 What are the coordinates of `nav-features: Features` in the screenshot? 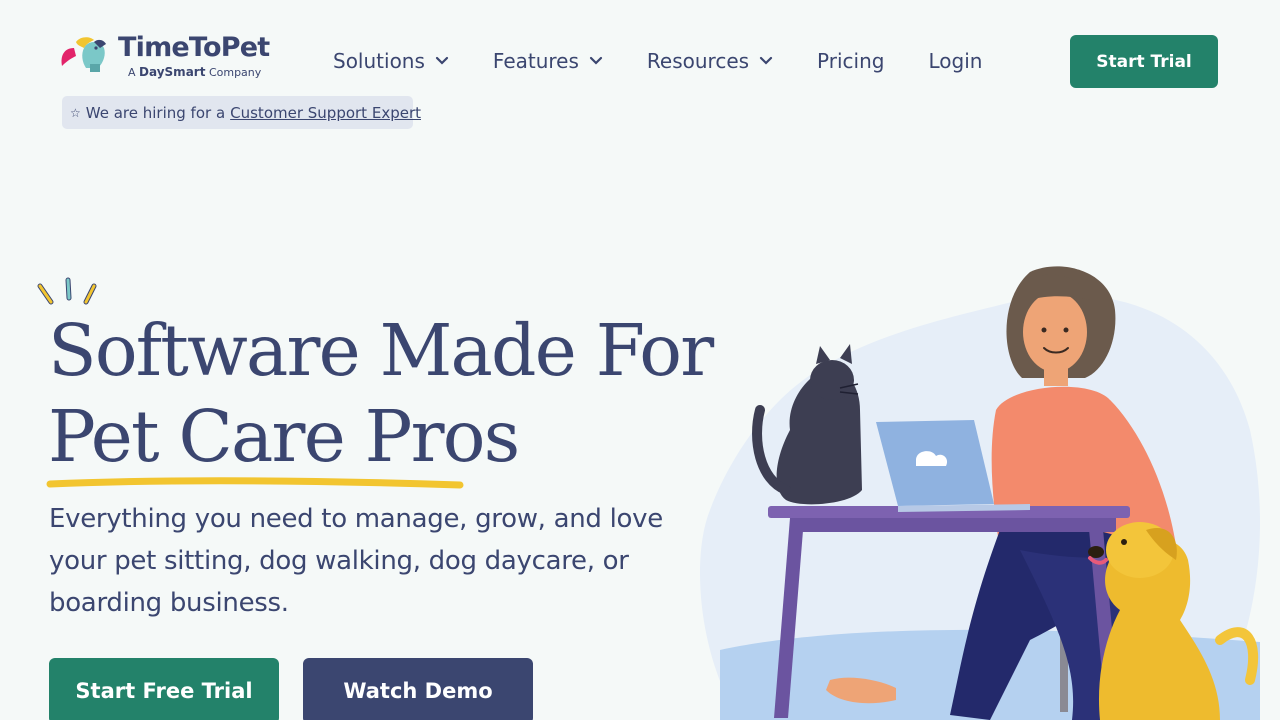 It's located at (548, 61).